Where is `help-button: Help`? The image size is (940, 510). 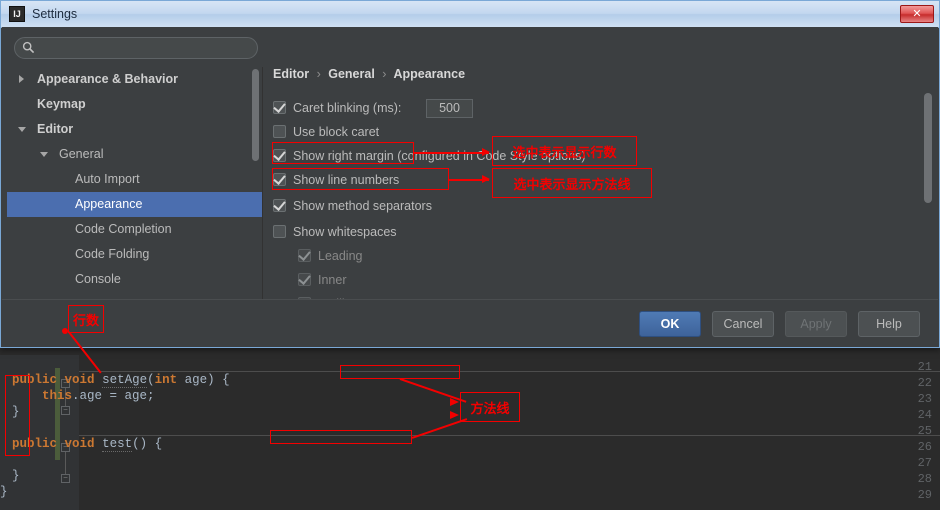
help-button: Help is located at coordinates (889, 324).